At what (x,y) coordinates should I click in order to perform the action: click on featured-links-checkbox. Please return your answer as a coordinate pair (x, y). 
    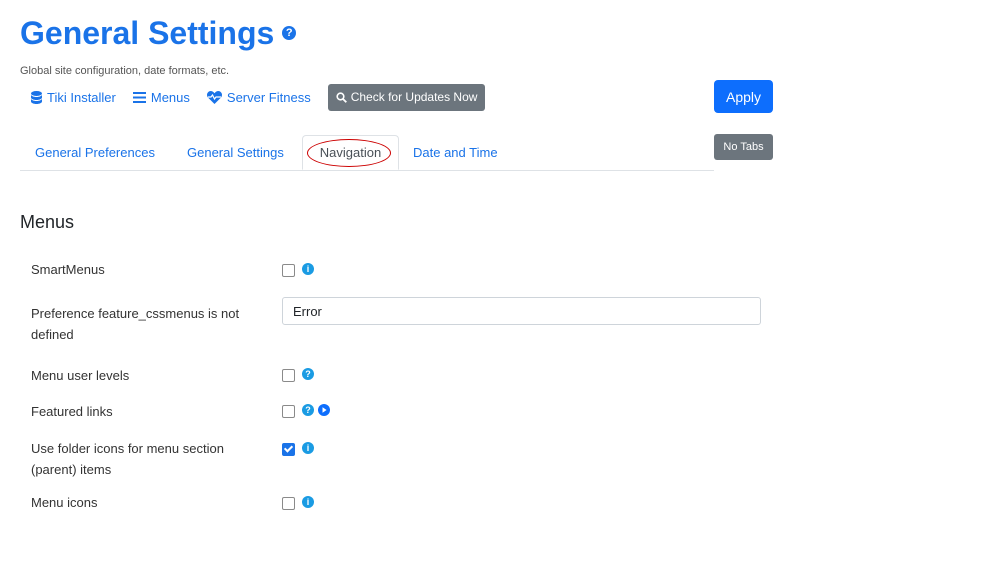
    Looking at the image, I should click on (288, 411).